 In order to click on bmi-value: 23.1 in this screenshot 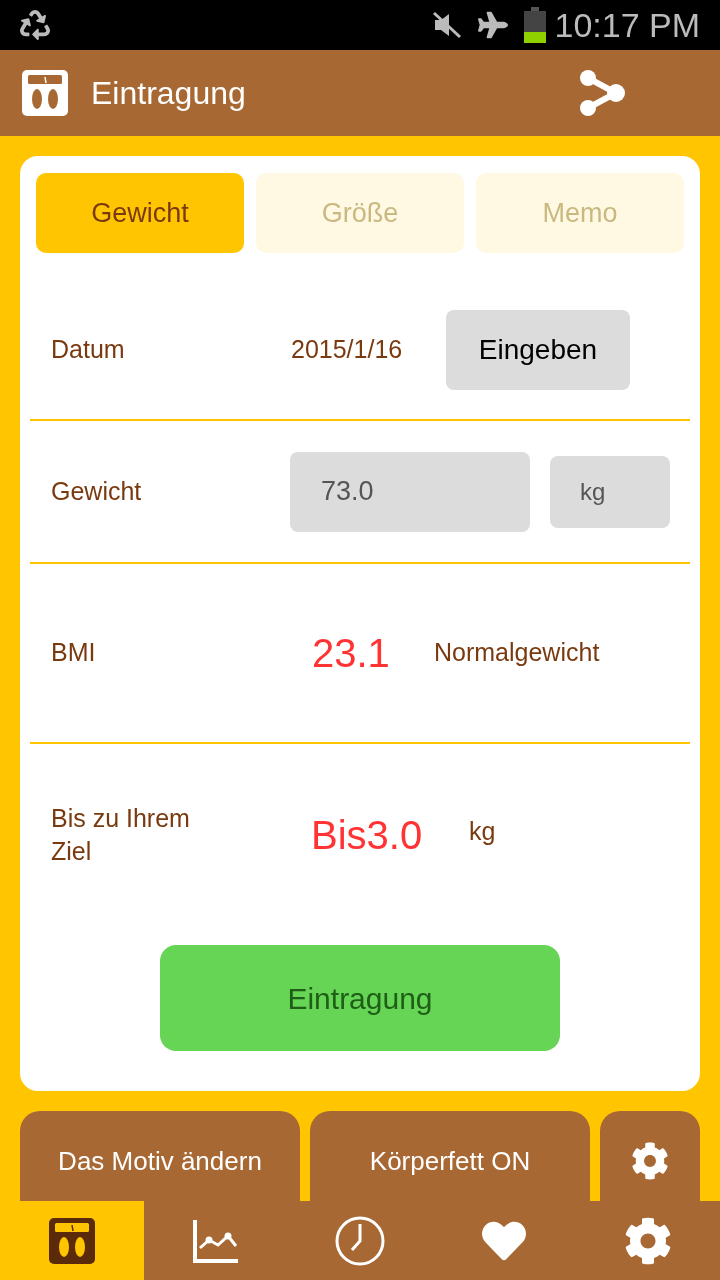, I will do `click(351, 653)`.